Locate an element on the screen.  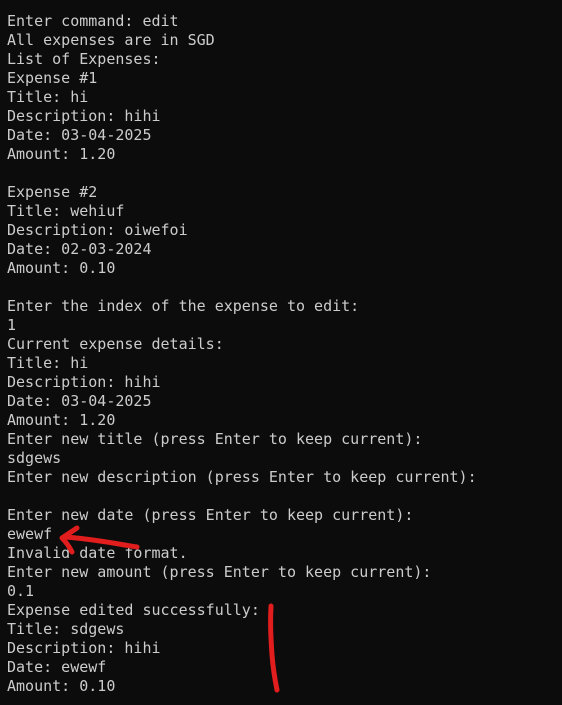
terminal-line: Enter the index of the expense to edit: is located at coordinates (183, 306).